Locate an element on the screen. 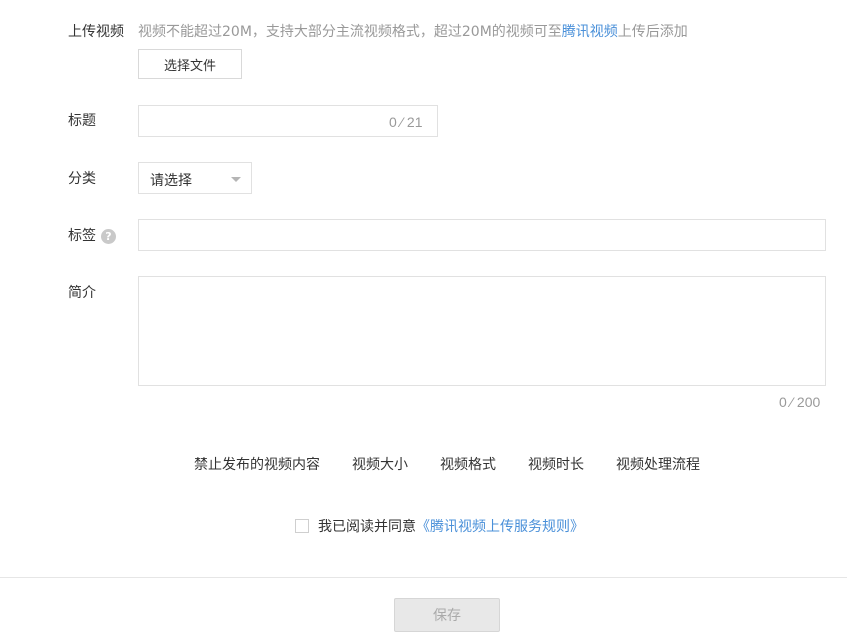  intro-char-counter: 0 ⁄ 200 is located at coordinates (800, 402).